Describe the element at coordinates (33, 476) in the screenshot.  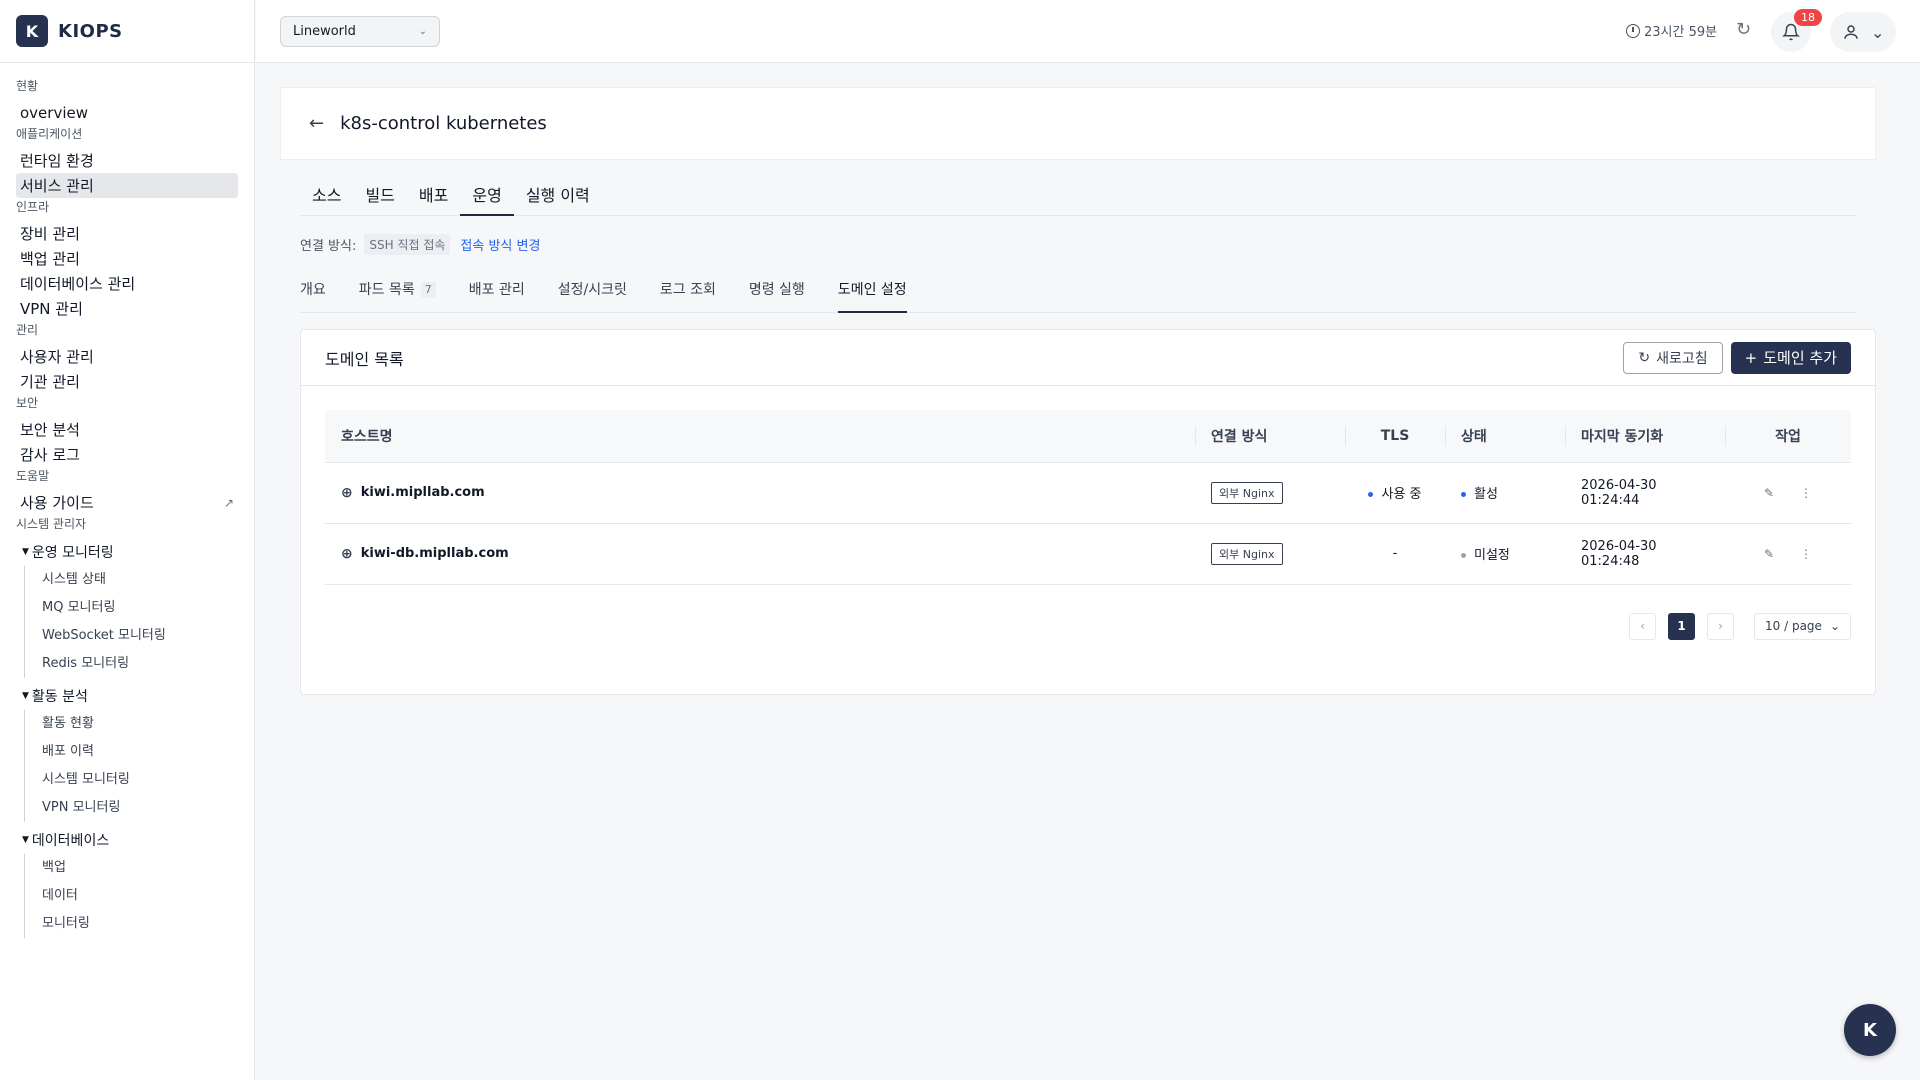
I see `nav-group-title: 도움말` at that location.